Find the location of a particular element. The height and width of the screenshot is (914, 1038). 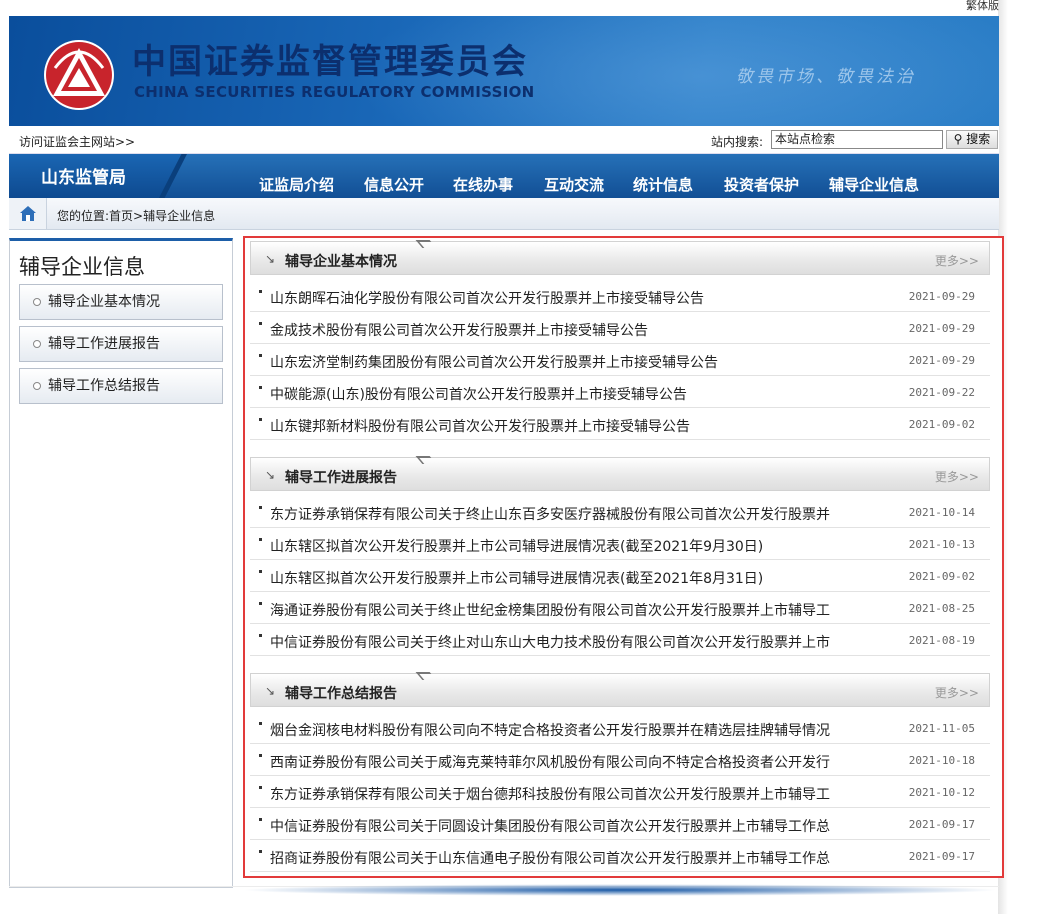

breadcrumb-text: 您的位置:首页>辅导企业信息 is located at coordinates (136, 216).